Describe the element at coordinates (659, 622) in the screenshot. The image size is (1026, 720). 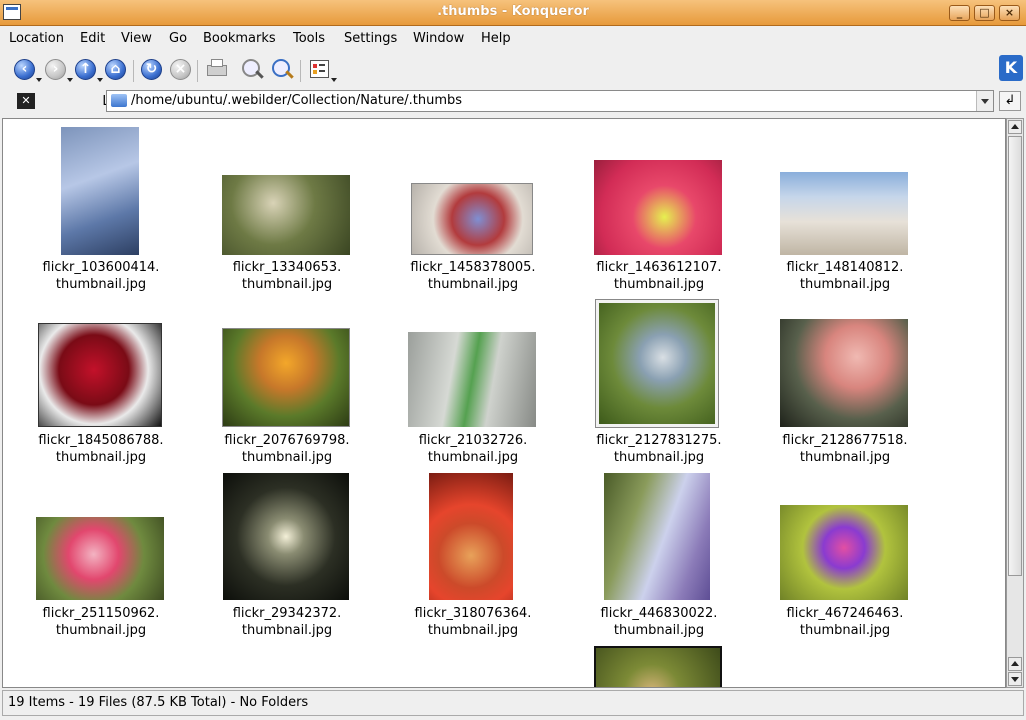
I see `file-label: flickr_446830022. thumbnail.jpg` at that location.